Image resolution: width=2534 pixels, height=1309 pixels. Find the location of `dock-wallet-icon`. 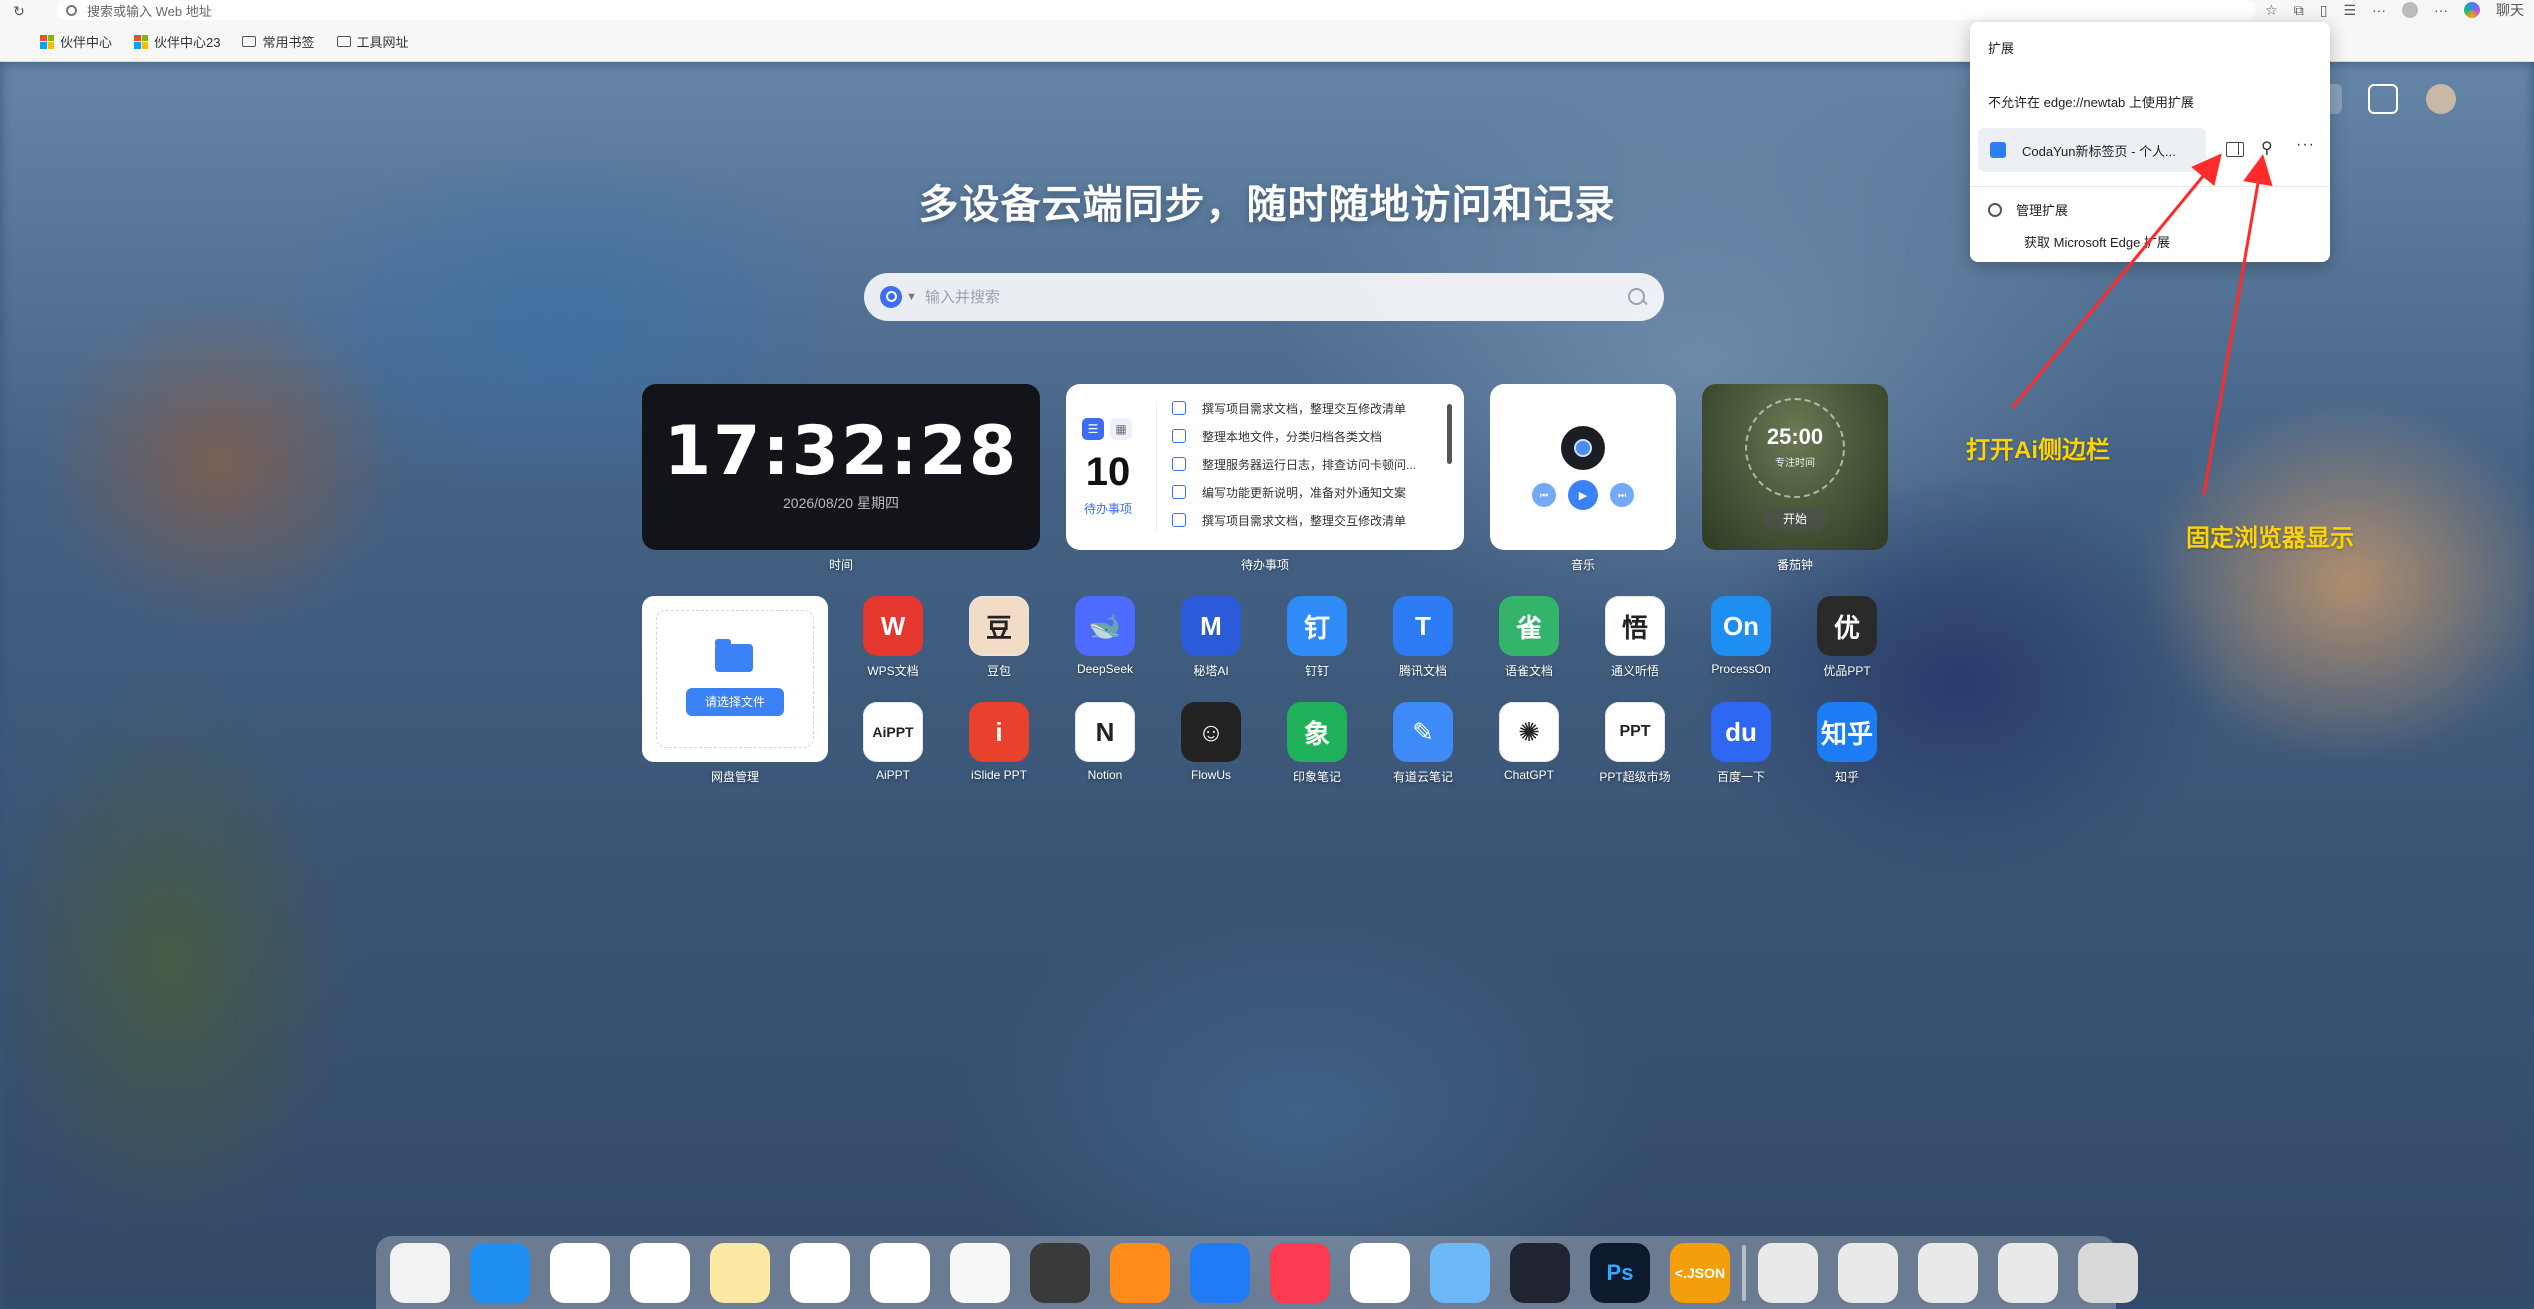

dock-wallet-icon is located at coordinates (1060, 1272).